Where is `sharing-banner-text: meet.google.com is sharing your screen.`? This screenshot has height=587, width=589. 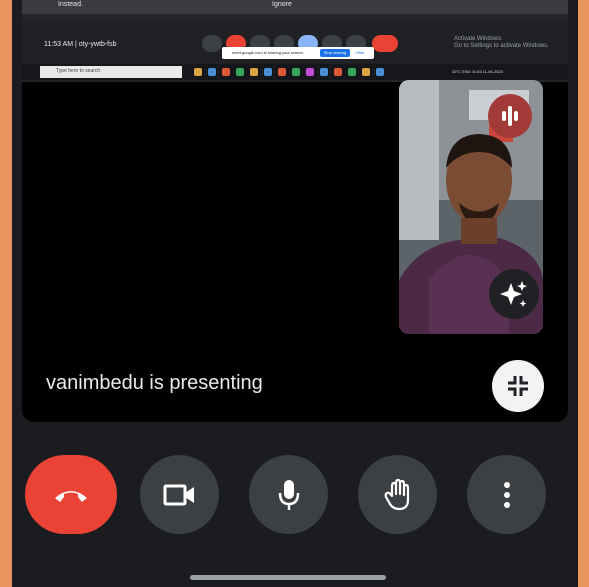 sharing-banner-text: meet.google.com is sharing your screen. is located at coordinates (268, 52).